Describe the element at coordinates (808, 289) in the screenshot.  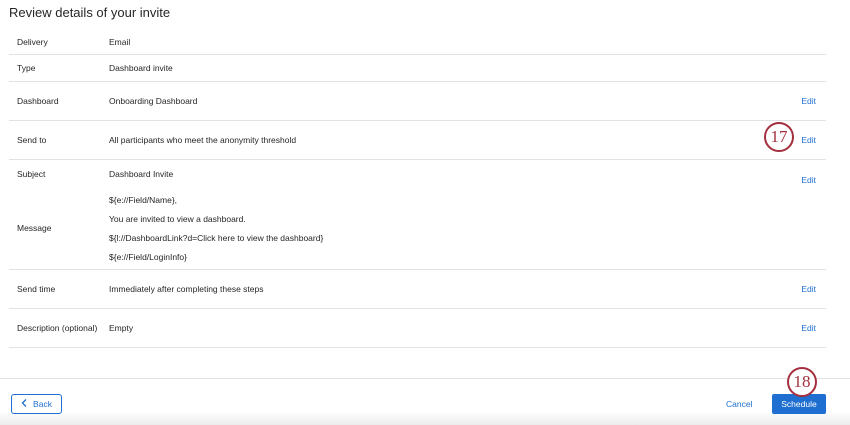
I see `edit-send-time-link: Edit` at that location.